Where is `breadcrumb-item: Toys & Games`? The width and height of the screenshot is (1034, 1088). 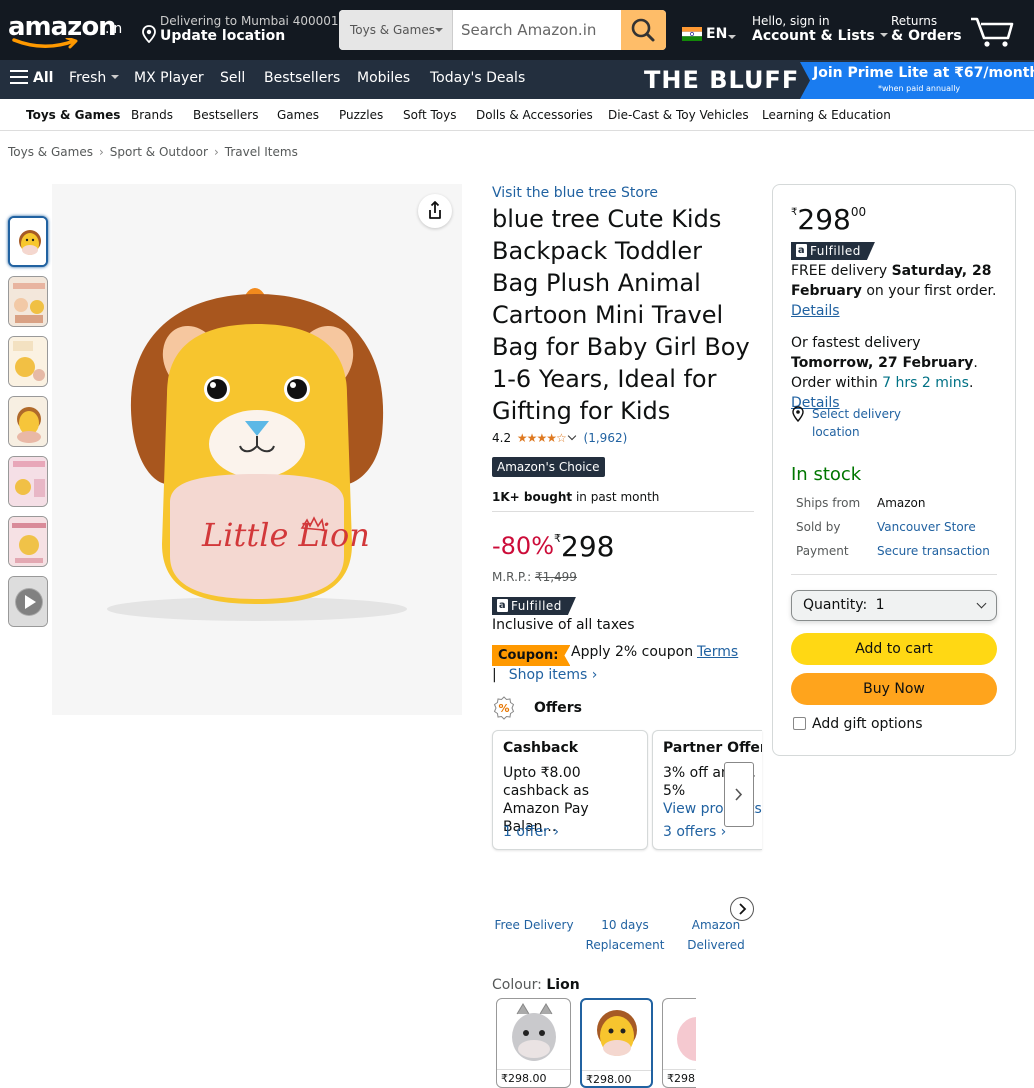 breadcrumb-item: Toys & Games is located at coordinates (50, 152).